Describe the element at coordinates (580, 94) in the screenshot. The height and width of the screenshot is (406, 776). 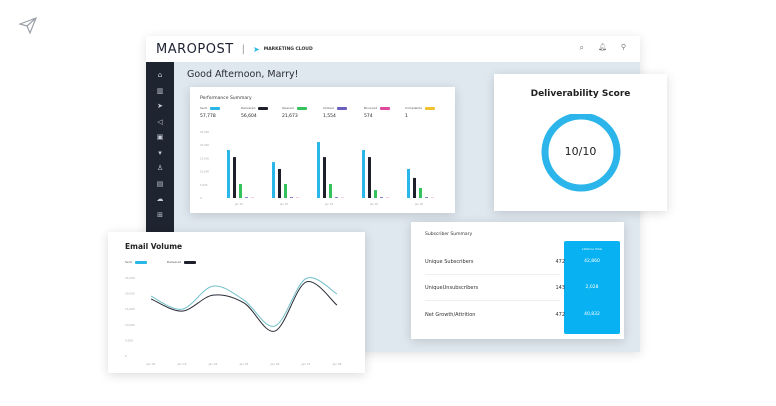
I see `card-title: Deliverability Score` at that location.